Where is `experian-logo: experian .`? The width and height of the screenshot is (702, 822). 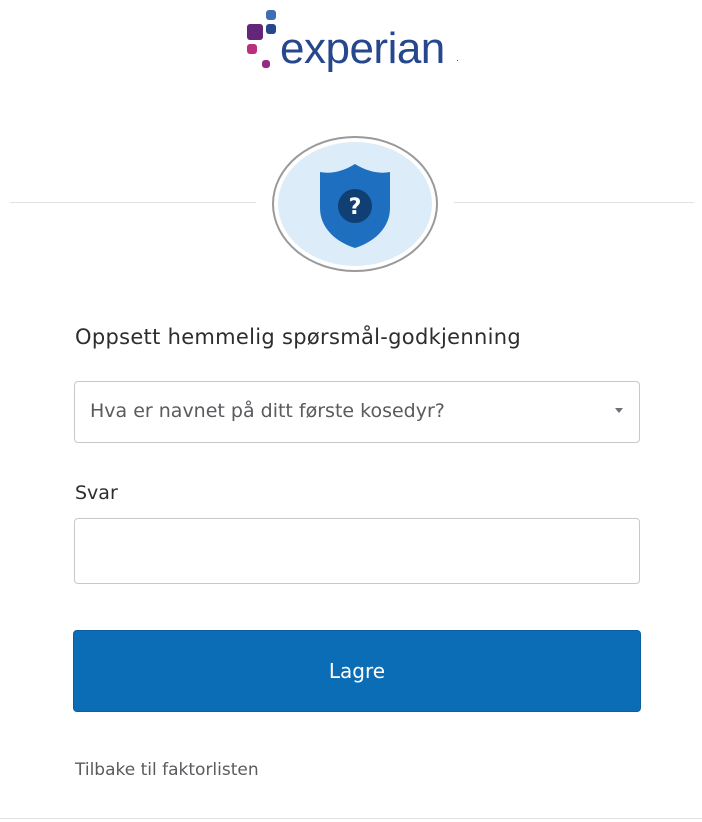
experian-logo: experian . is located at coordinates (364, 45).